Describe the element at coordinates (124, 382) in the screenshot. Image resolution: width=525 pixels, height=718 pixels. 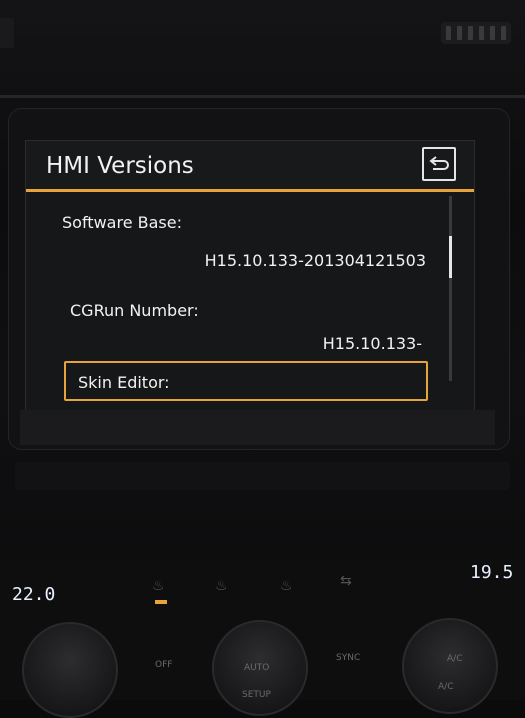
I see `skin-editor-label: Skin Editor:` at that location.